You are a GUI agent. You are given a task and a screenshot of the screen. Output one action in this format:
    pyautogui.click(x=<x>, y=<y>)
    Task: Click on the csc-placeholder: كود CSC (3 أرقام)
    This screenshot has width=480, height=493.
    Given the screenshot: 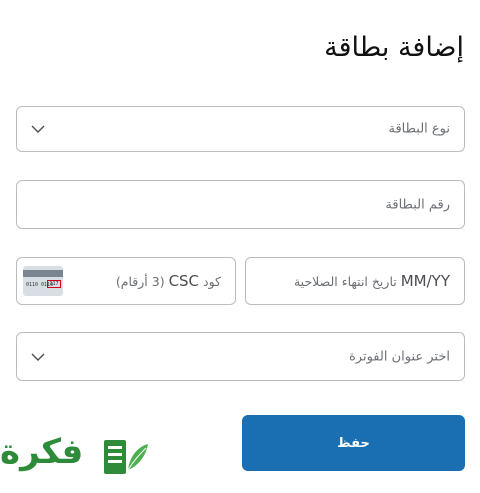 What is the action you would take?
    pyautogui.click(x=168, y=281)
    